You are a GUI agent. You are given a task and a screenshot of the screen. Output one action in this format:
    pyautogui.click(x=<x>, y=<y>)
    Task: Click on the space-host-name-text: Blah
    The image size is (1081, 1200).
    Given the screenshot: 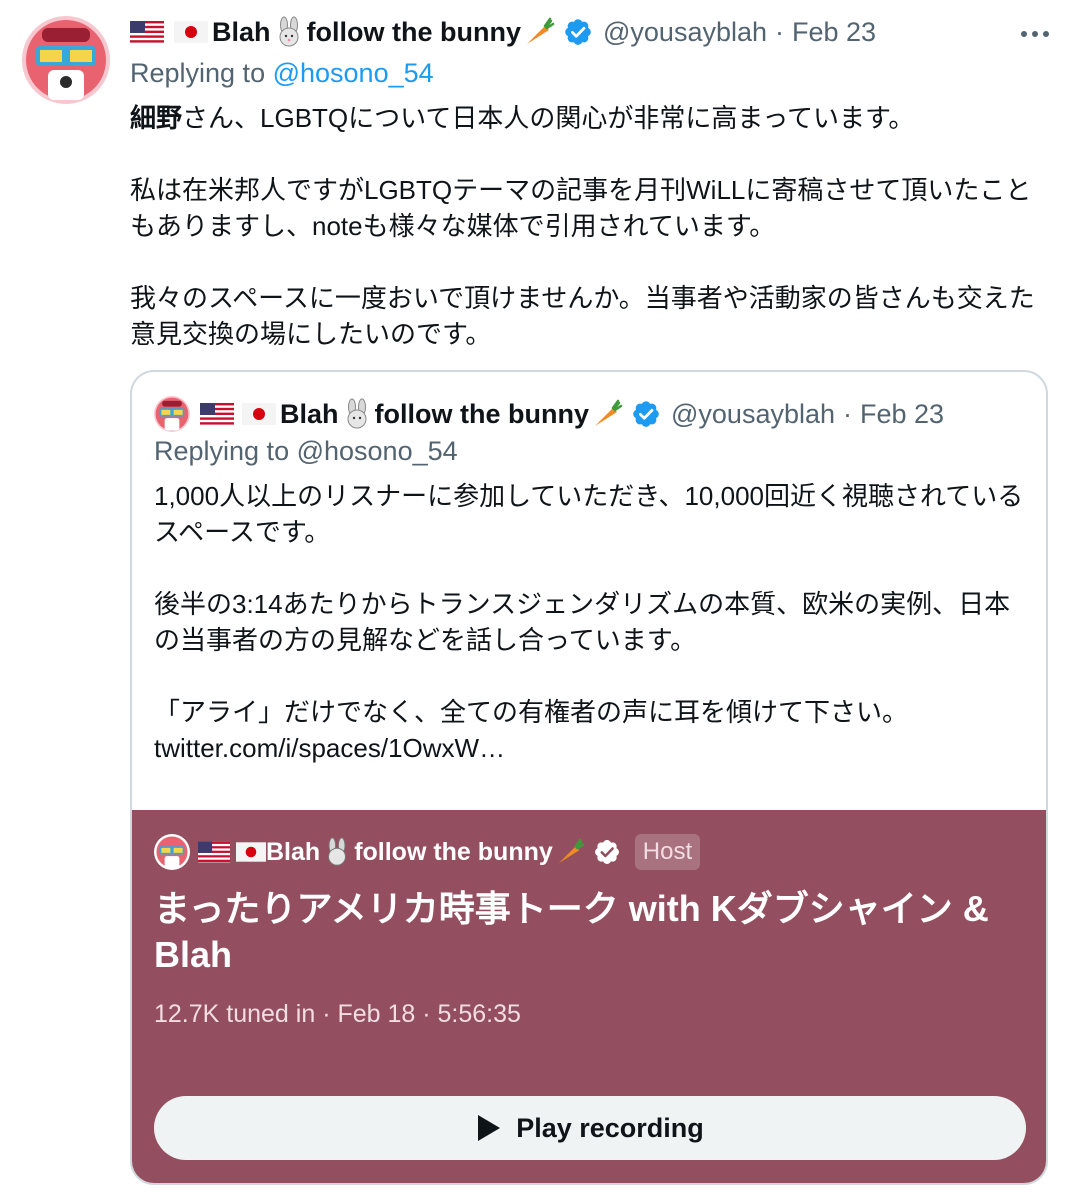 What is the action you would take?
    pyautogui.click(x=293, y=851)
    